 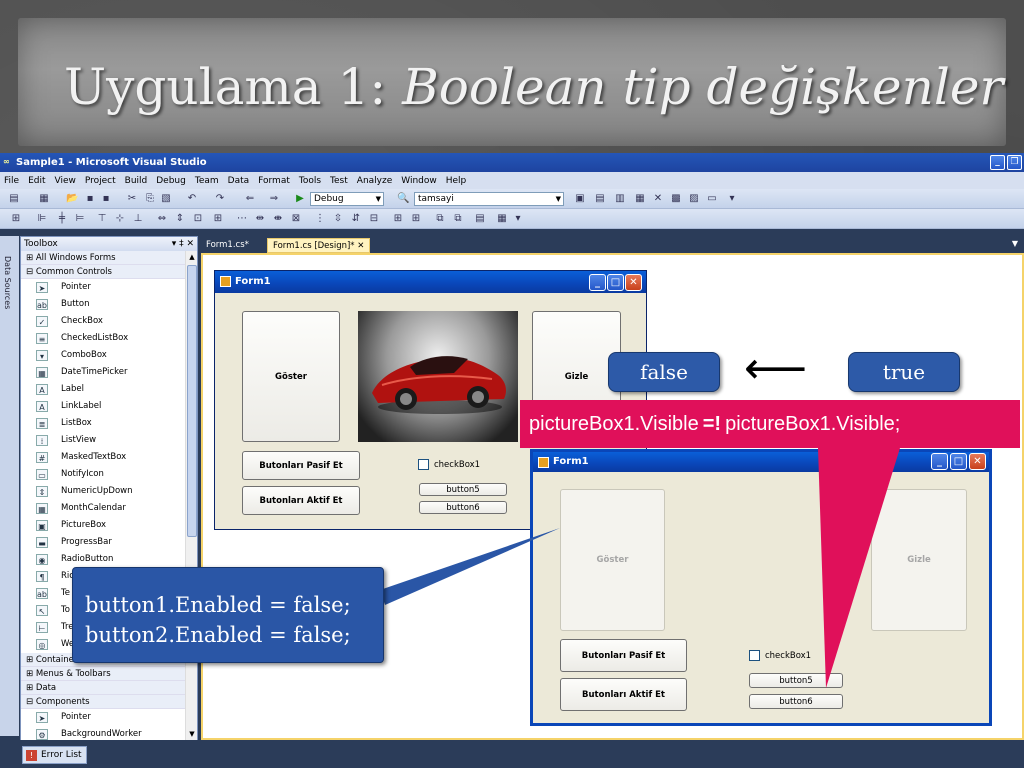 I want to click on visible-operator: =!, so click(x=712, y=423).